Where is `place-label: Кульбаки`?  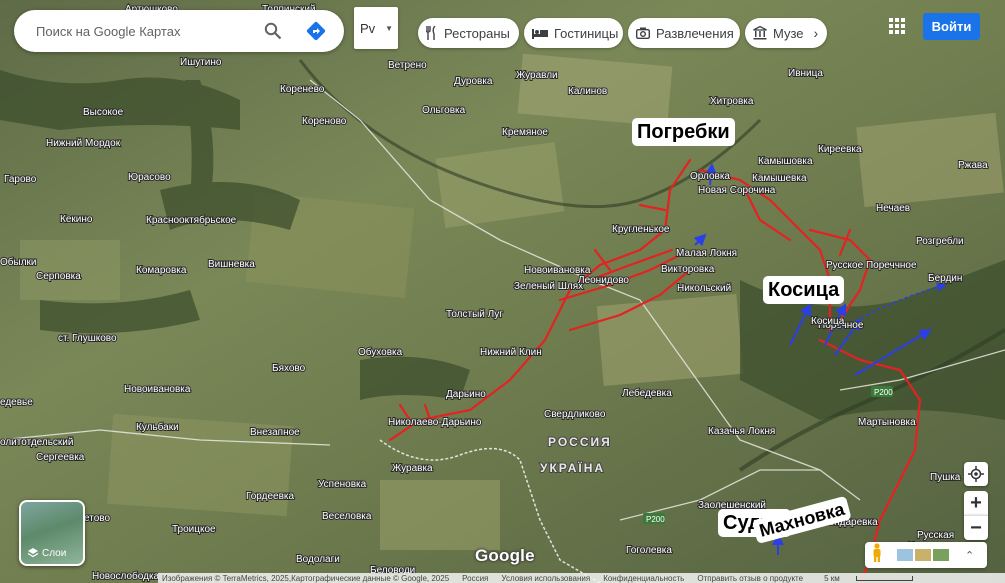 place-label: Кульбаки is located at coordinates (157, 427).